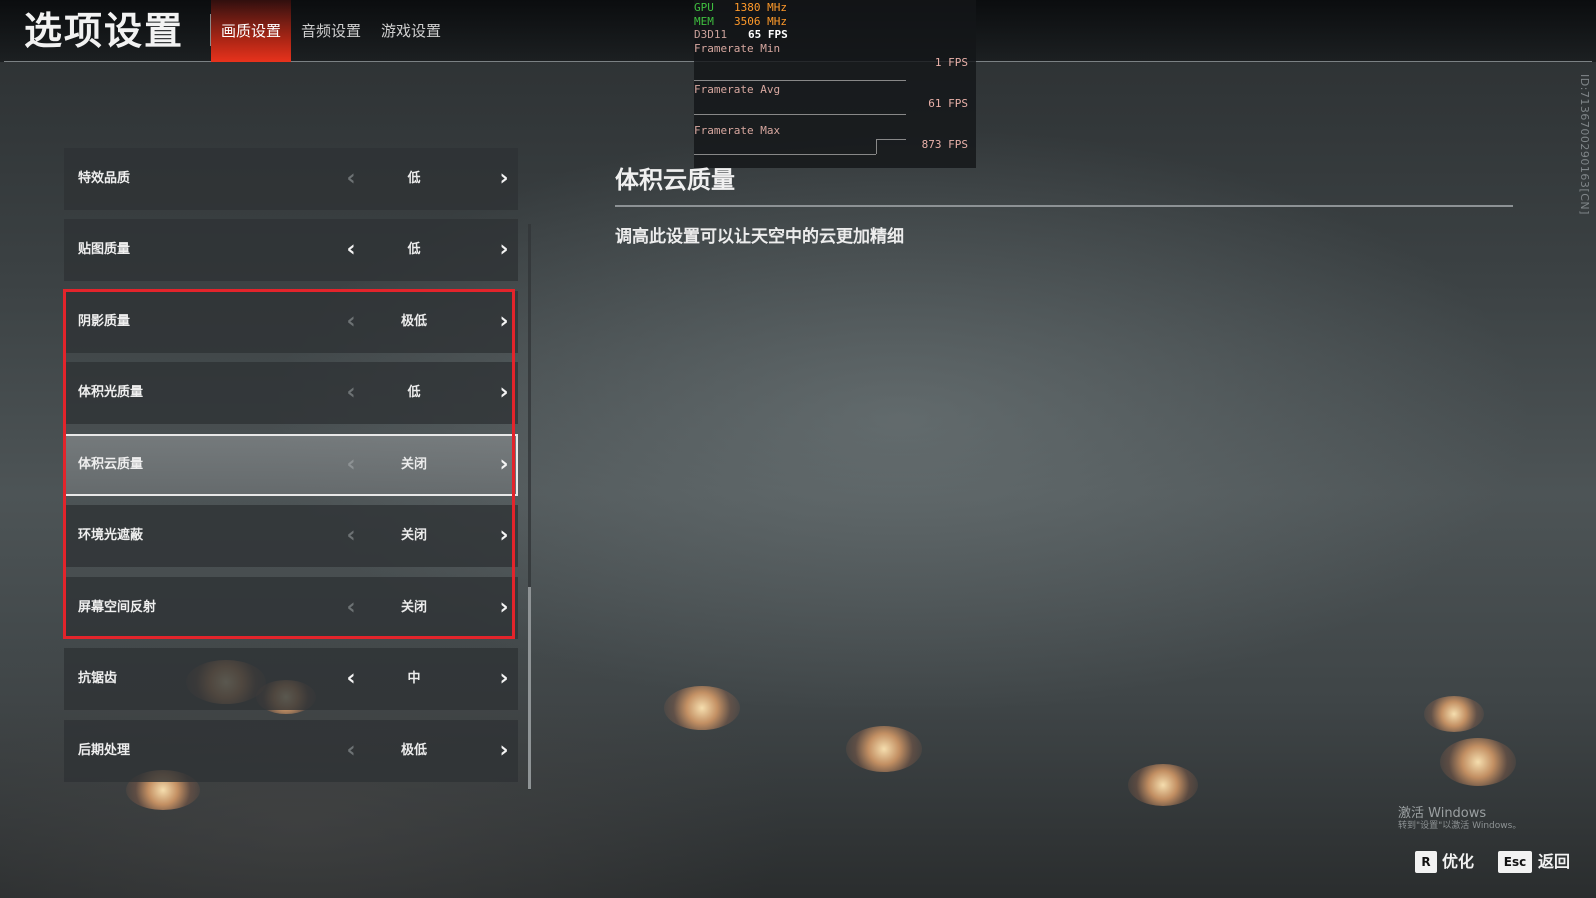 This screenshot has height=898, width=1596. Describe the element at coordinates (251, 31) in the screenshot. I see `tab-graphics: 画质设置` at that location.